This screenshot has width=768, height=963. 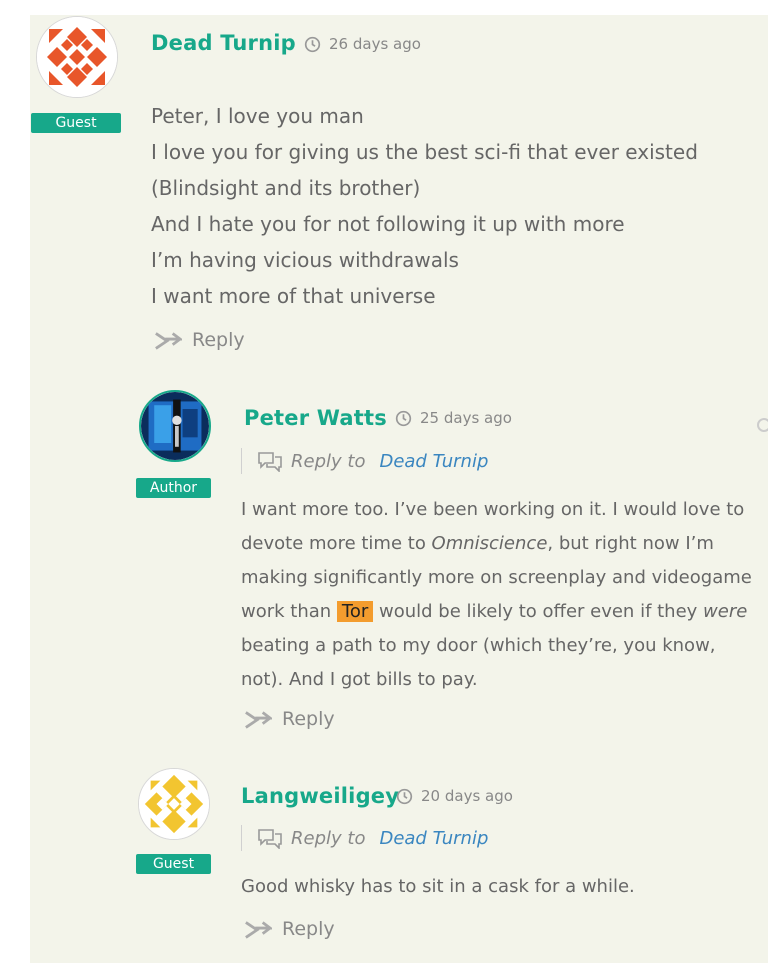 I want to click on comment-line: I want more of that universe, so click(x=293, y=296).